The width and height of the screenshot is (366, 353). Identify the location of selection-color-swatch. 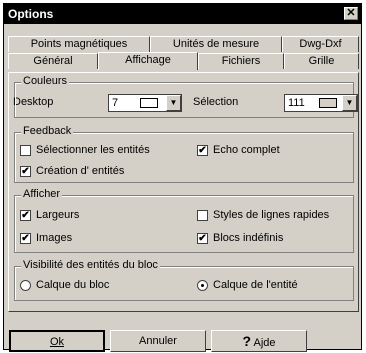
(328, 103).